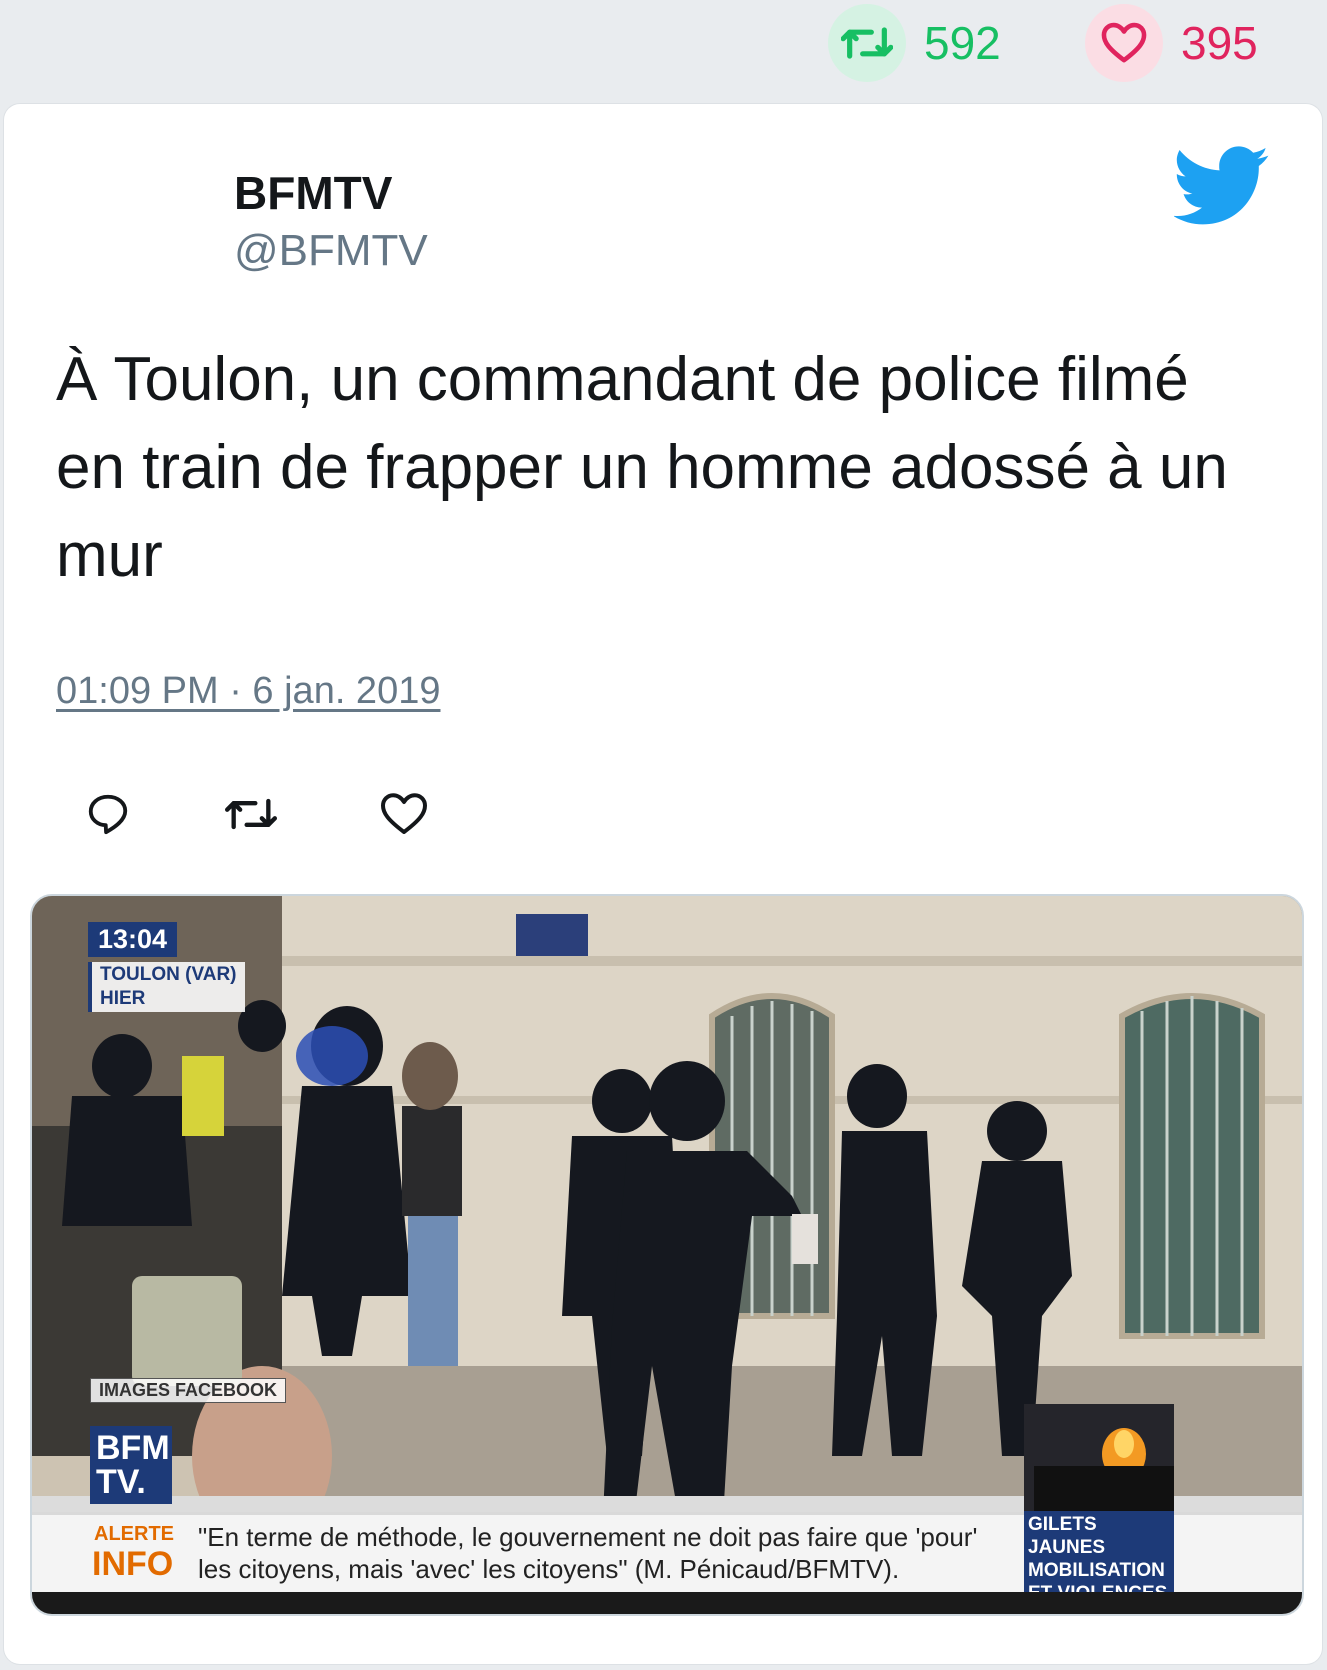 This screenshot has height=1670, width=1327. I want to click on retweet-count: 592, so click(962, 43).